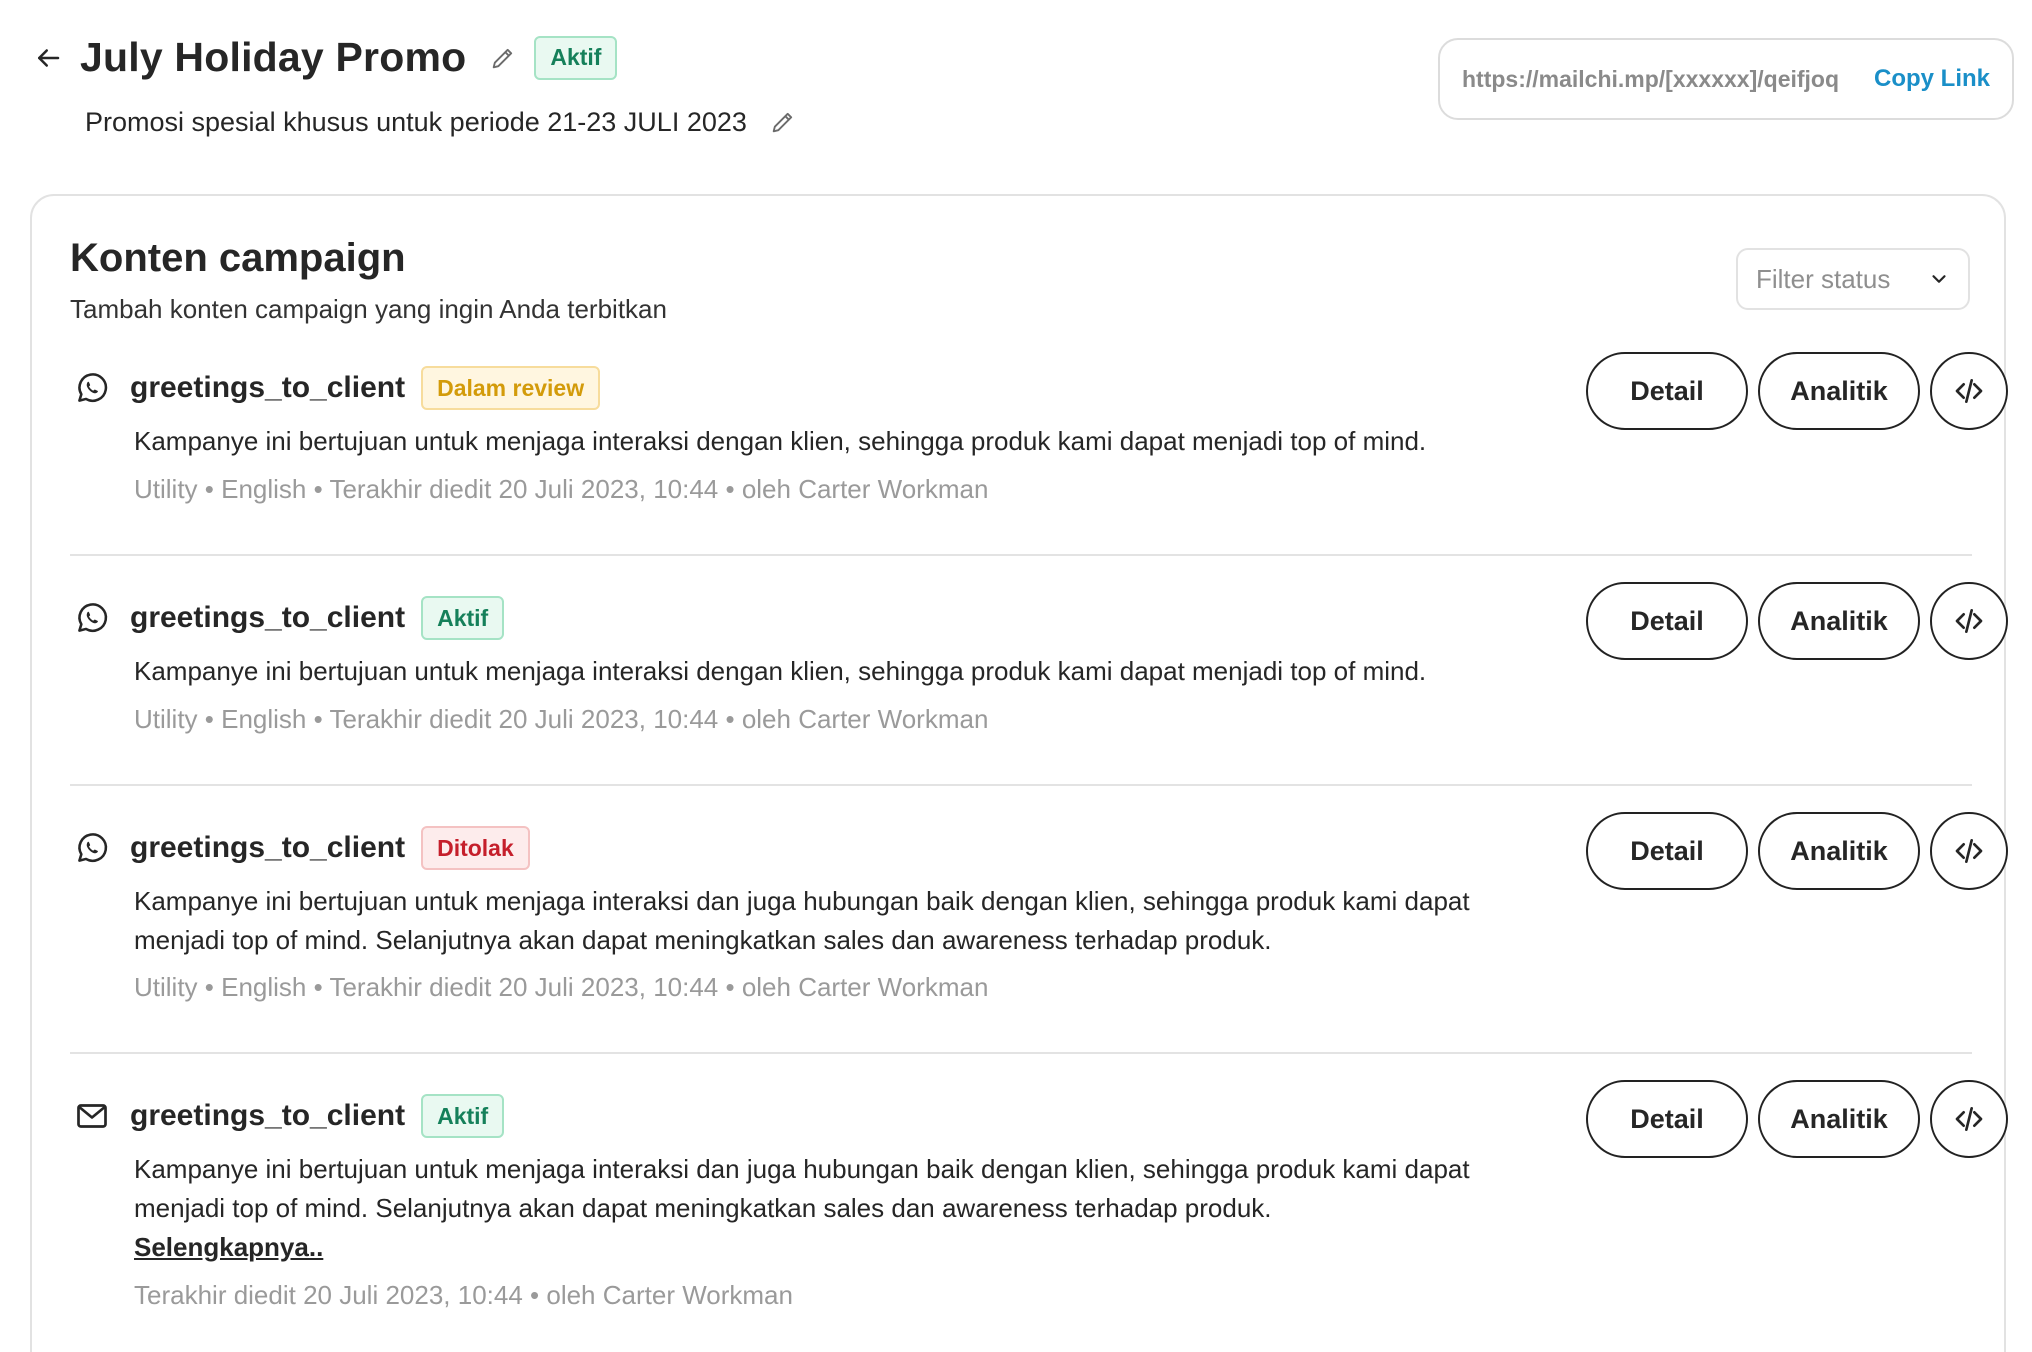 Image resolution: width=2032 pixels, height=1352 pixels. Describe the element at coordinates (273, 57) in the screenshot. I see `page-title: July Holiday Promo` at that location.